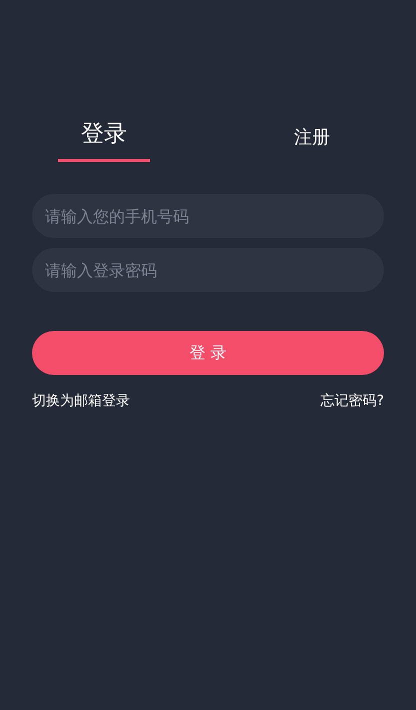 This screenshot has height=710, width=416. What do you see at coordinates (81, 401) in the screenshot?
I see `email-login-link: 切换为邮箱登录` at bounding box center [81, 401].